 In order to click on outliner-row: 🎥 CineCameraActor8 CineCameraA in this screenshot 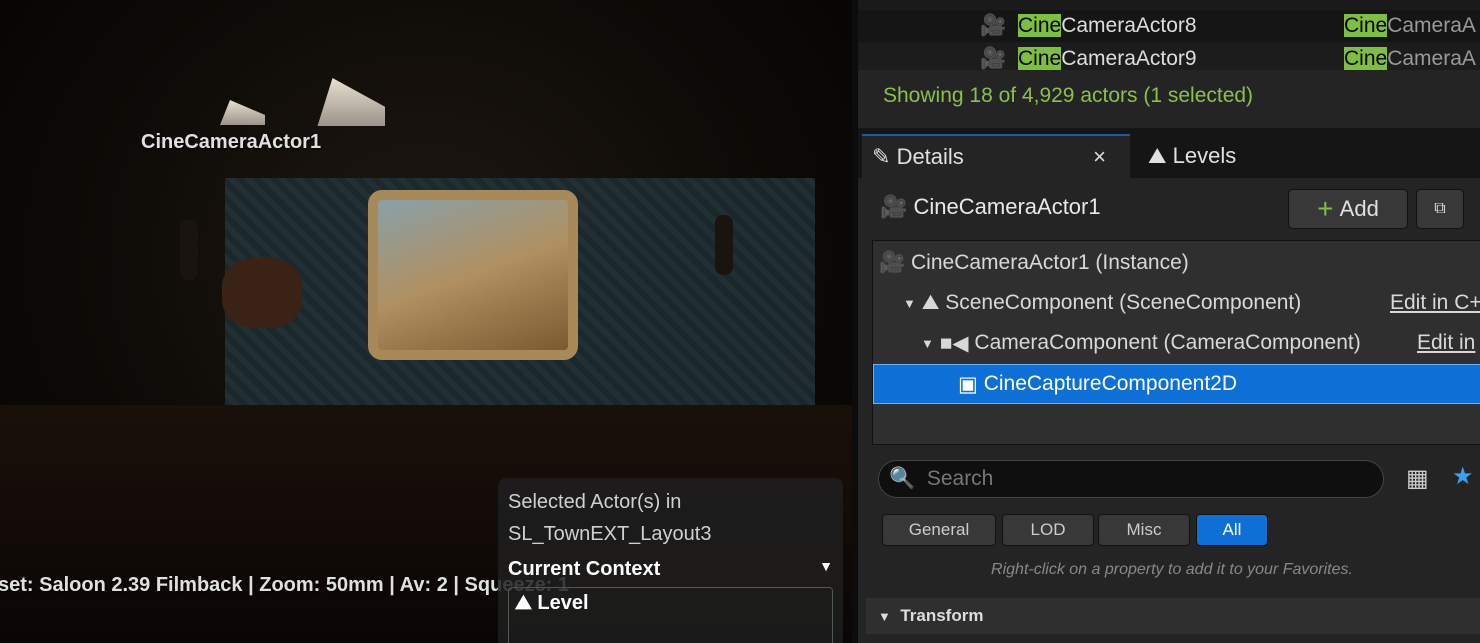, I will do `click(1169, 26)`.